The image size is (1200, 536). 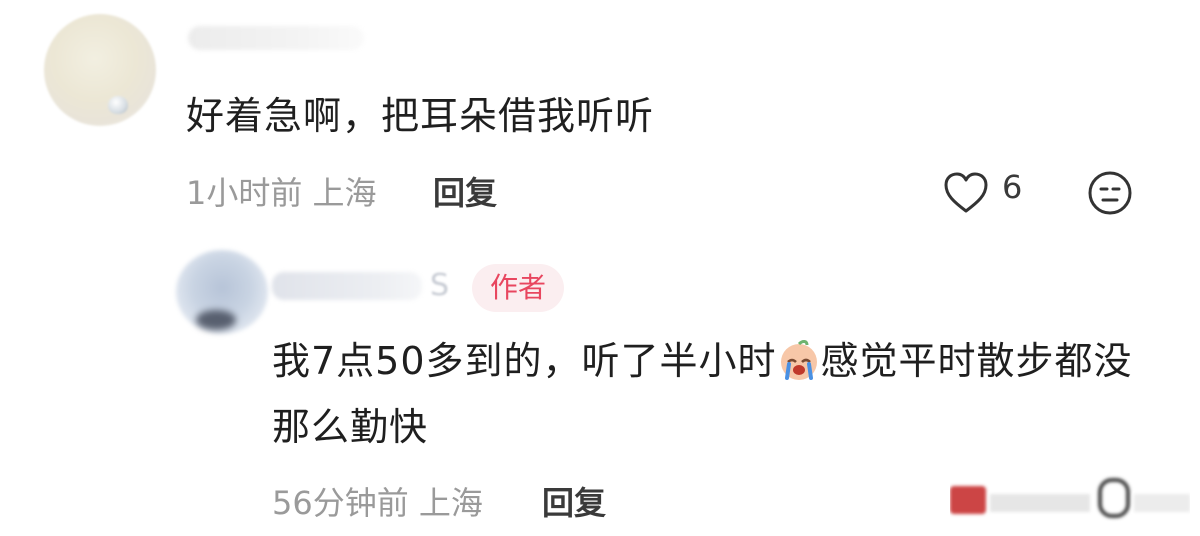 What do you see at coordinates (518, 288) in the screenshot?
I see `author-badge: 作者` at bounding box center [518, 288].